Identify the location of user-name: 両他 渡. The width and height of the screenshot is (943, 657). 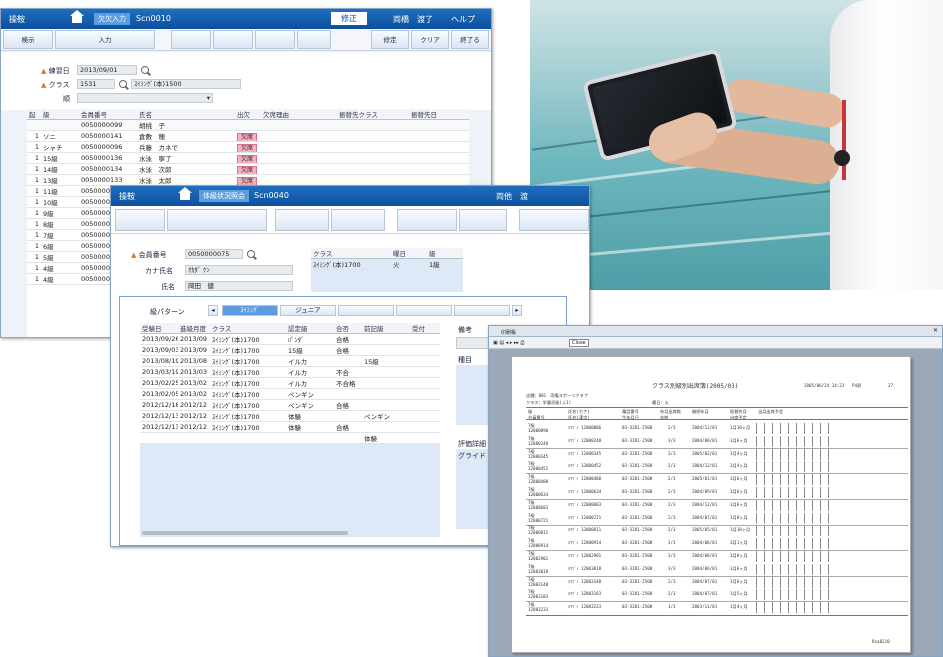
(512, 196).